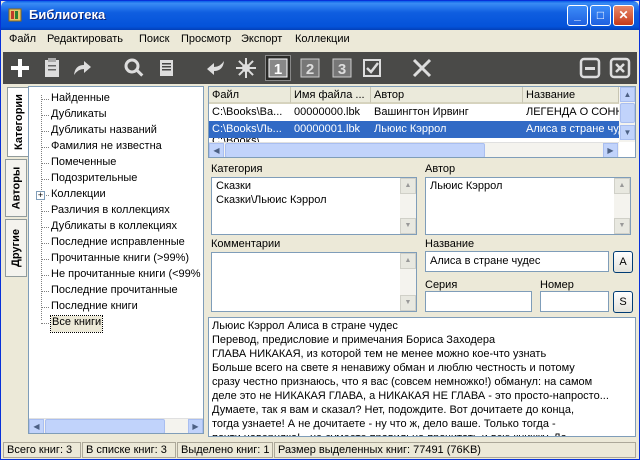 This screenshot has width=640, height=460. Describe the element at coordinates (372, 68) in the screenshot. I see `checkbox-icon` at that location.